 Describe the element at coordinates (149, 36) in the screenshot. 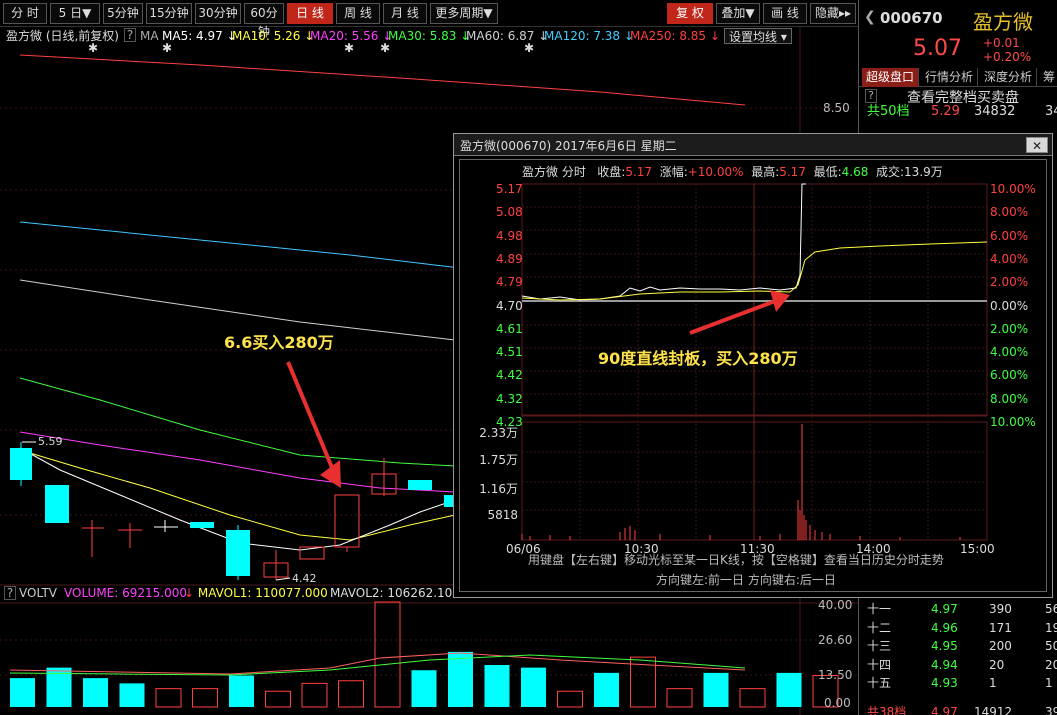

I see `ma-label: MA` at that location.